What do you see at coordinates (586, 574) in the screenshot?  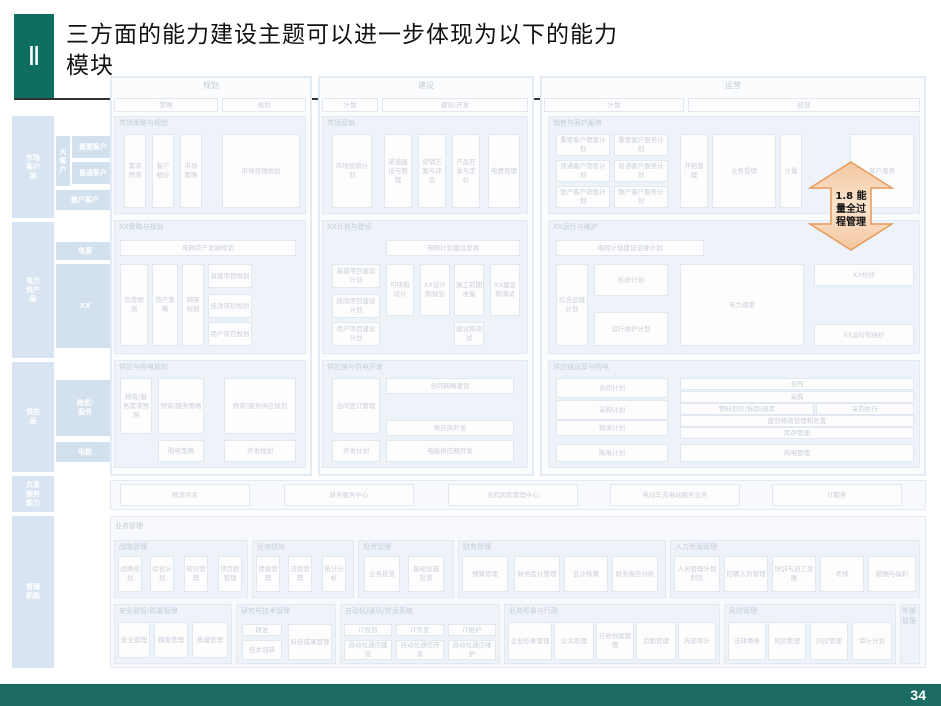 I see `mgmt-box: 会计核算` at bounding box center [586, 574].